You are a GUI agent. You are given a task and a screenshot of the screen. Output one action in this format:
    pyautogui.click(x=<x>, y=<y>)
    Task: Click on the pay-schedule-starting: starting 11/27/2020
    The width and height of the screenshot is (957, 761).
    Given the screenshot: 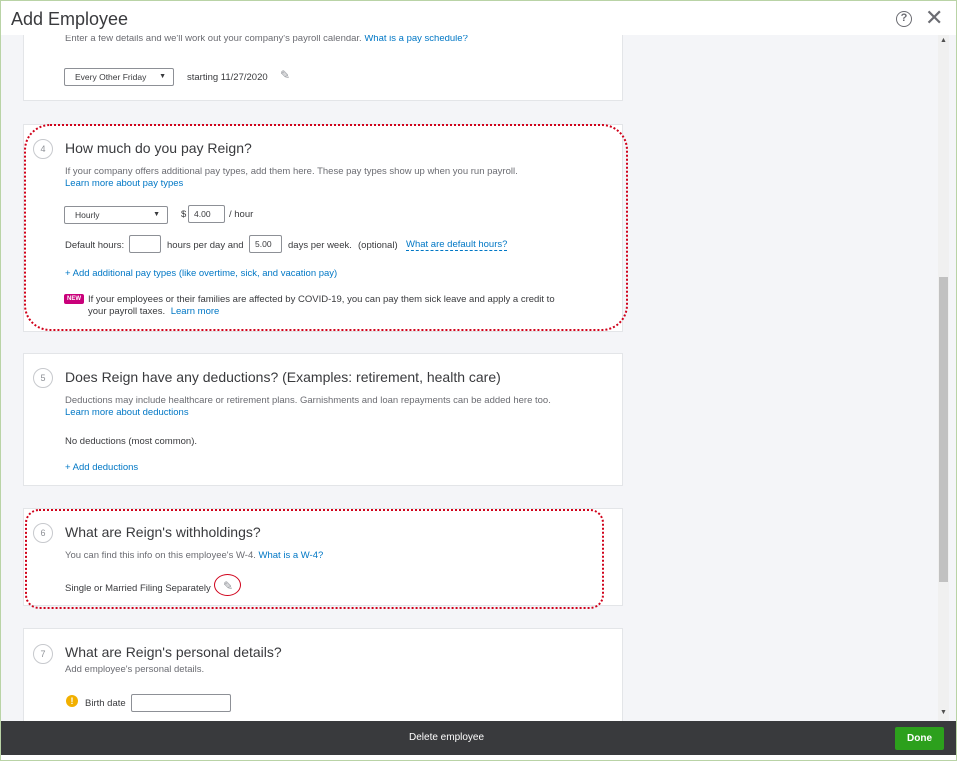 What is the action you would take?
    pyautogui.click(x=227, y=77)
    